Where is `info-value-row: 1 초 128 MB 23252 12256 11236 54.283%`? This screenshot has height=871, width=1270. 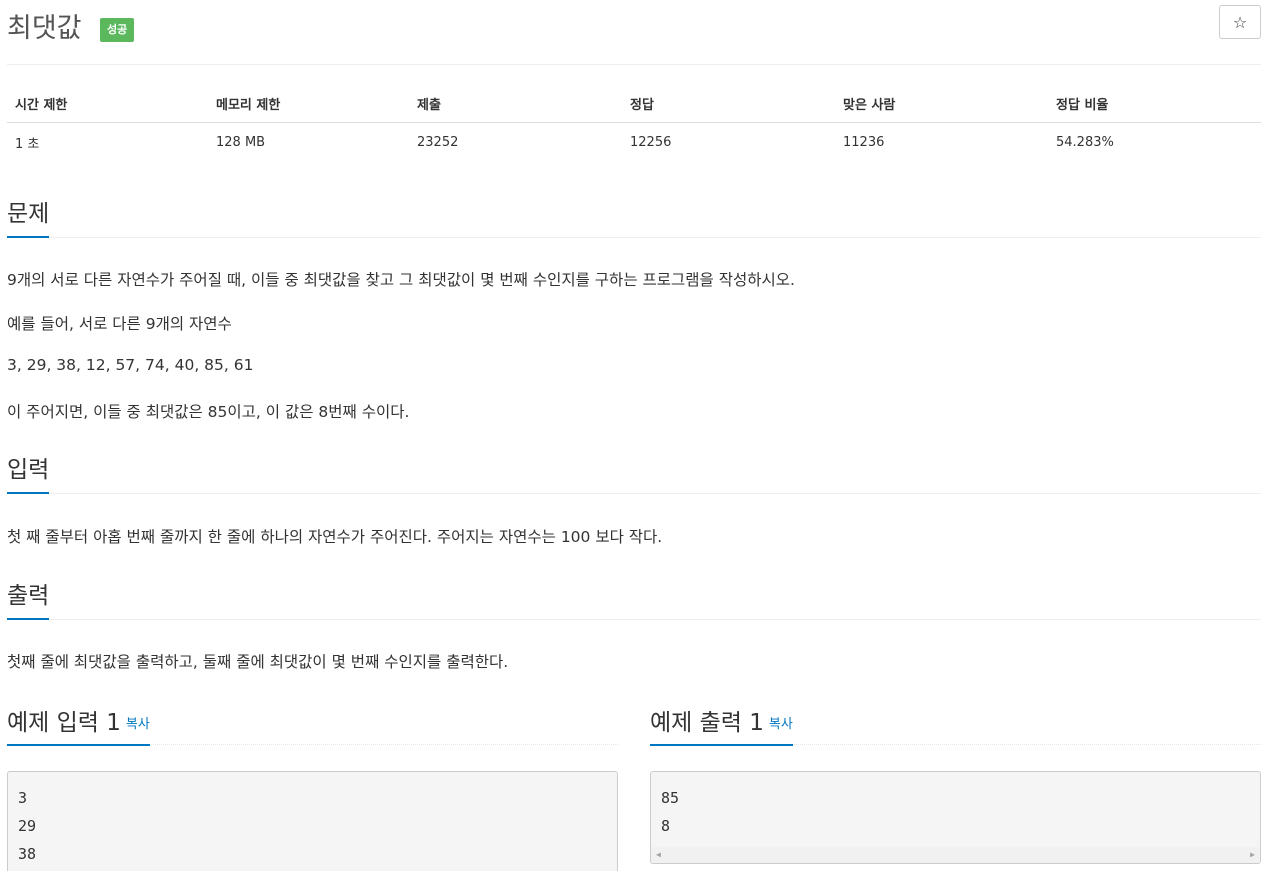
info-value-row: 1 초 128 MB 23252 12256 11236 54.283% is located at coordinates (634, 142).